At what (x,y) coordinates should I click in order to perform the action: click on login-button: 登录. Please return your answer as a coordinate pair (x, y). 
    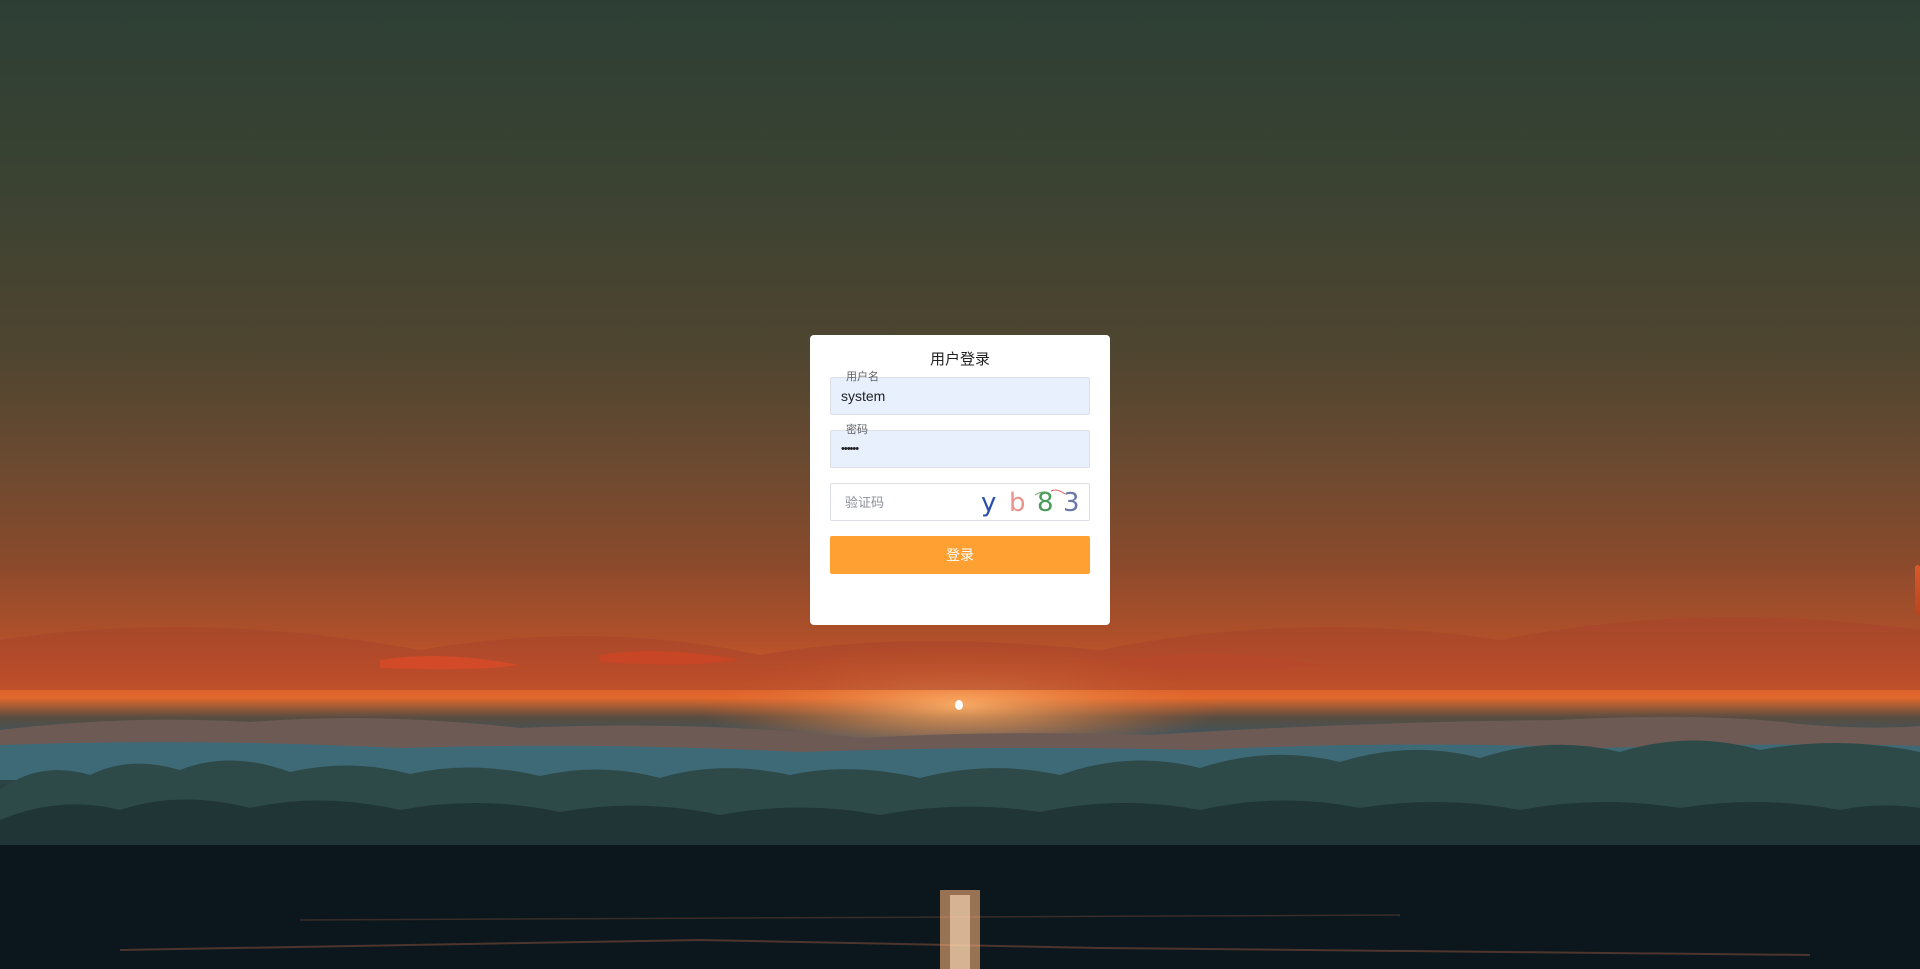
    Looking at the image, I should click on (960, 555).